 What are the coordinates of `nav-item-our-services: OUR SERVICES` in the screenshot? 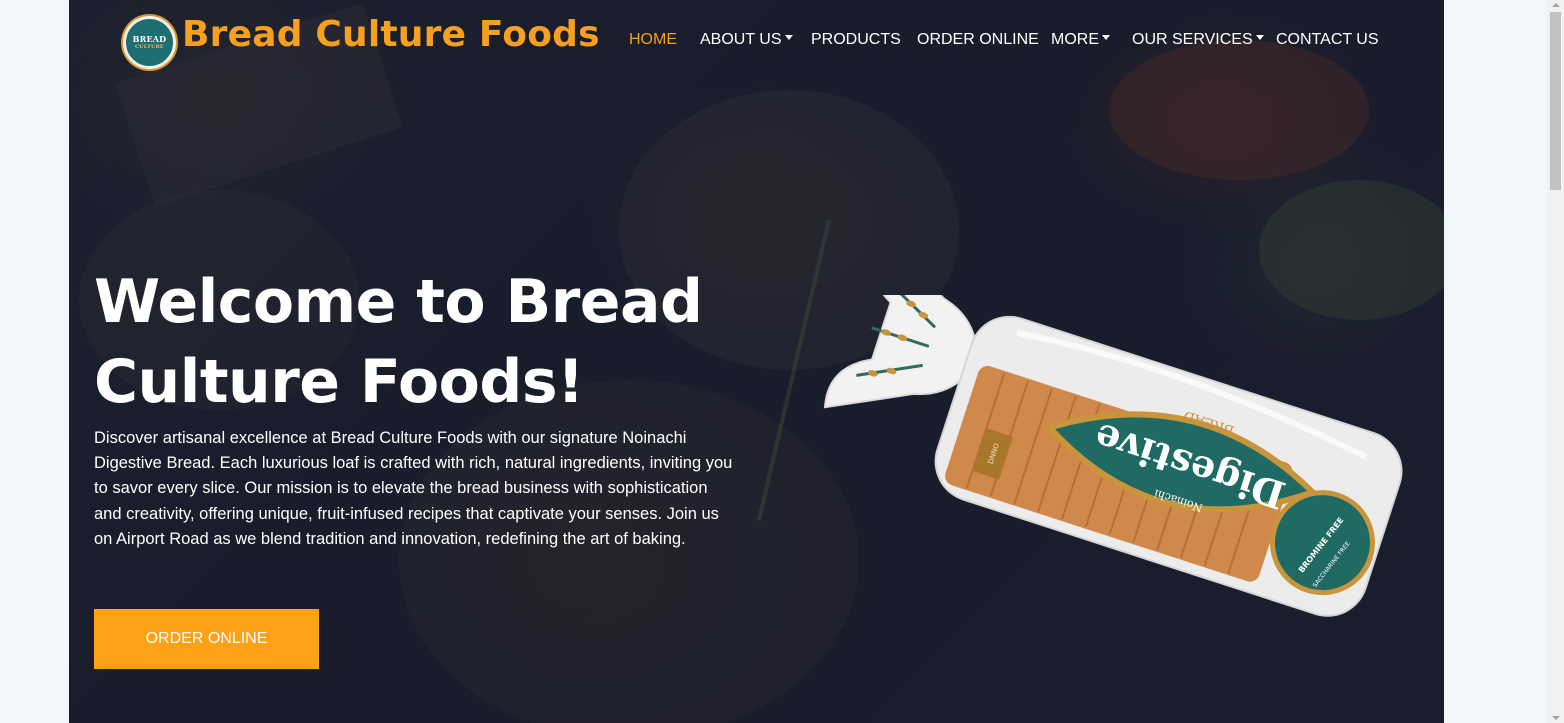 It's located at (1198, 40).